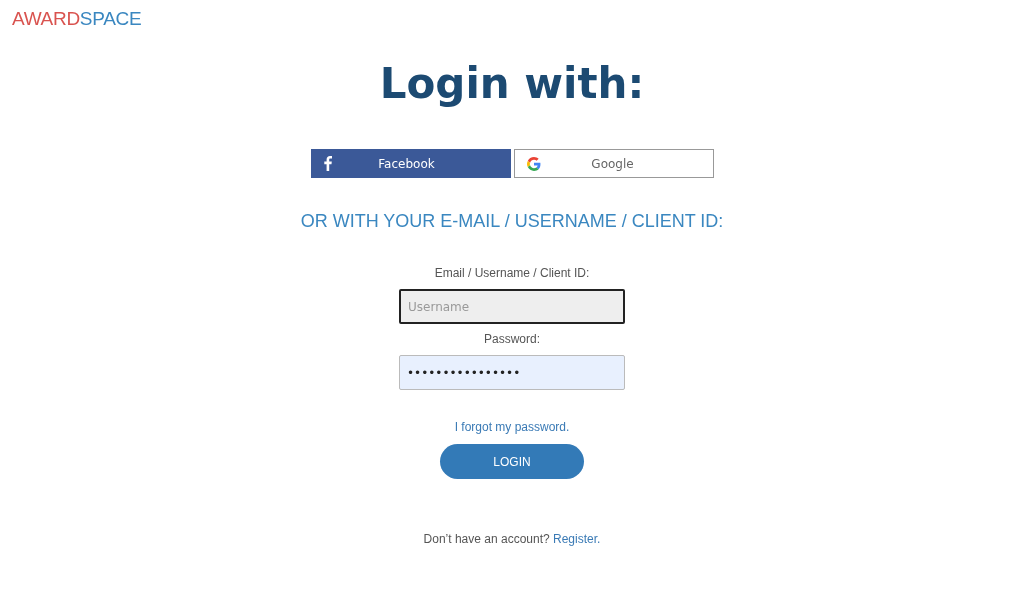 This screenshot has height=597, width=1024. What do you see at coordinates (512, 84) in the screenshot?
I see `page-title: Login with:` at bounding box center [512, 84].